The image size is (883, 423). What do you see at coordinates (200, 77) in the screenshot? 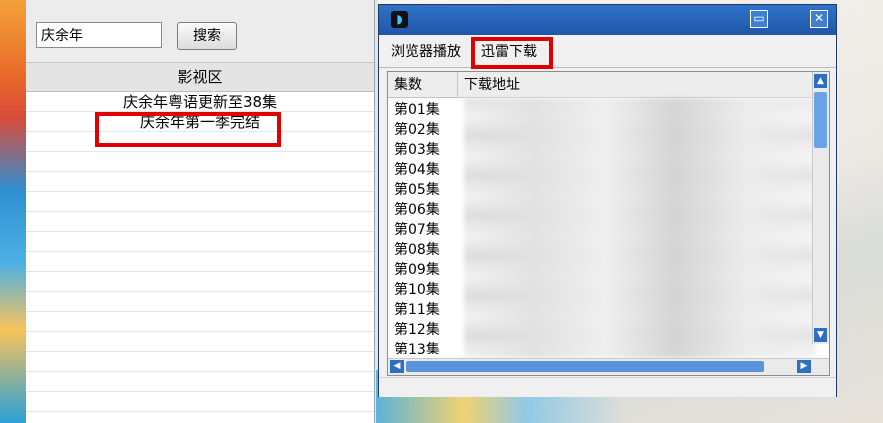
I see `list-header: 影视区` at bounding box center [200, 77].